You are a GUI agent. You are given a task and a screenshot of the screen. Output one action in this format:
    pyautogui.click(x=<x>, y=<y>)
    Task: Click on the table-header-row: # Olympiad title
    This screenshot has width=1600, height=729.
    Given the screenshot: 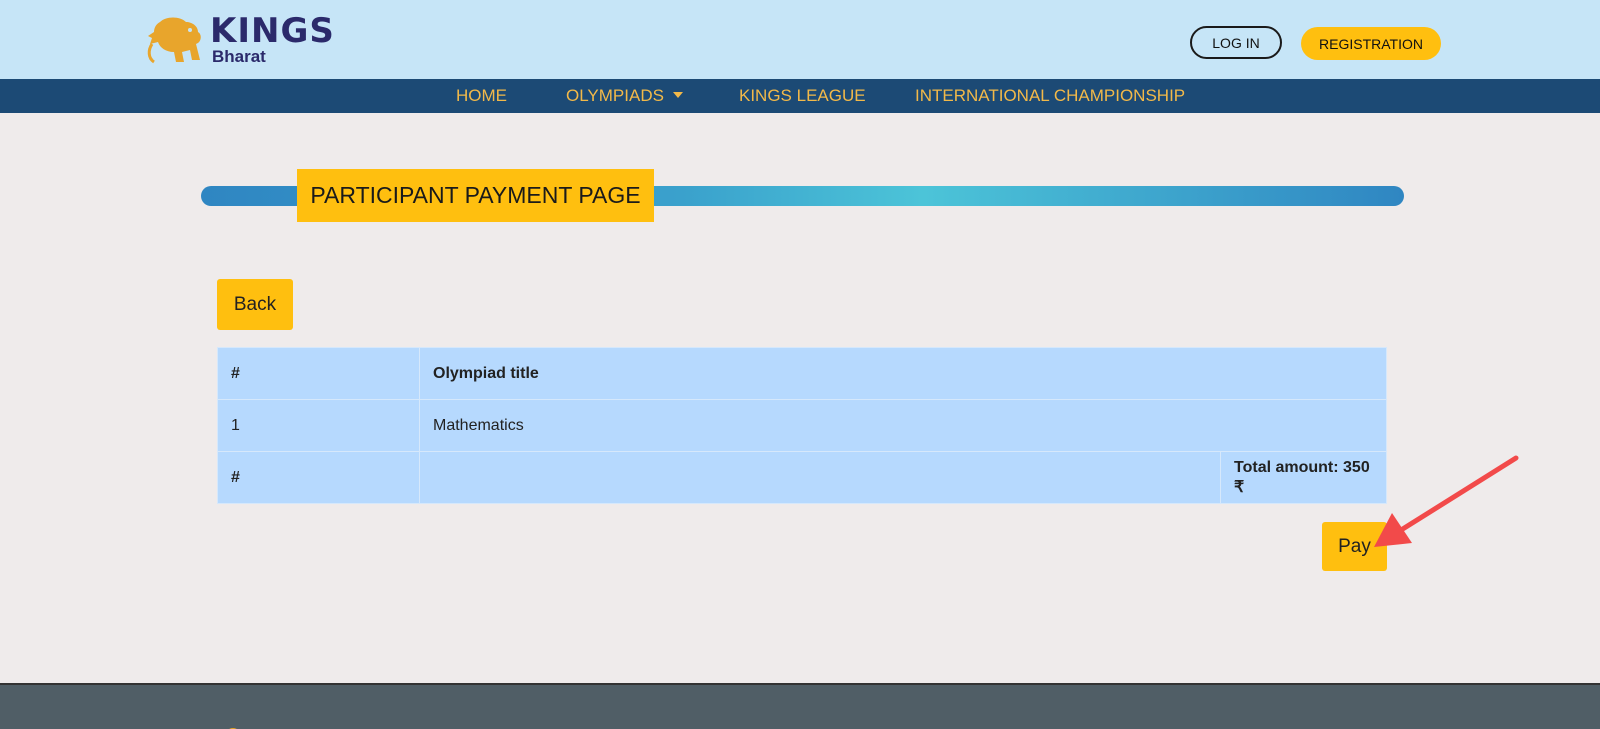 What is the action you would take?
    pyautogui.click(x=802, y=373)
    